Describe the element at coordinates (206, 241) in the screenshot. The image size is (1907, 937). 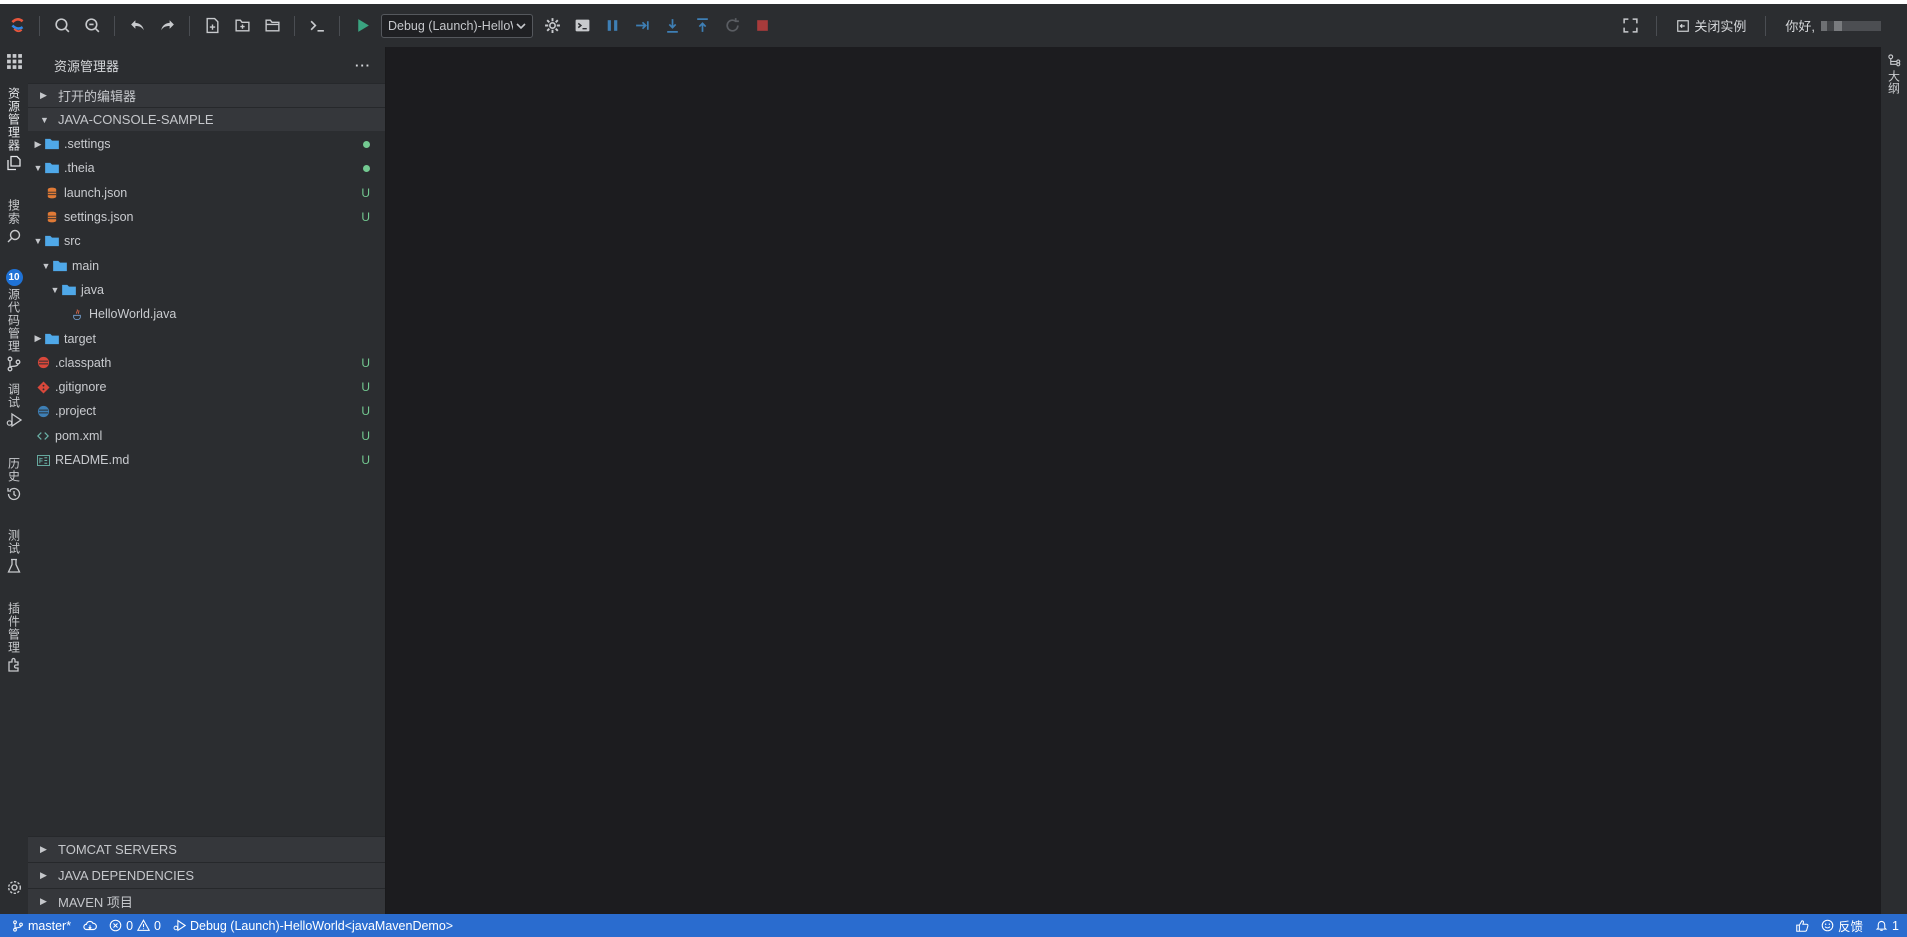
I see `tree-item-src-folder: ▼ src` at that location.